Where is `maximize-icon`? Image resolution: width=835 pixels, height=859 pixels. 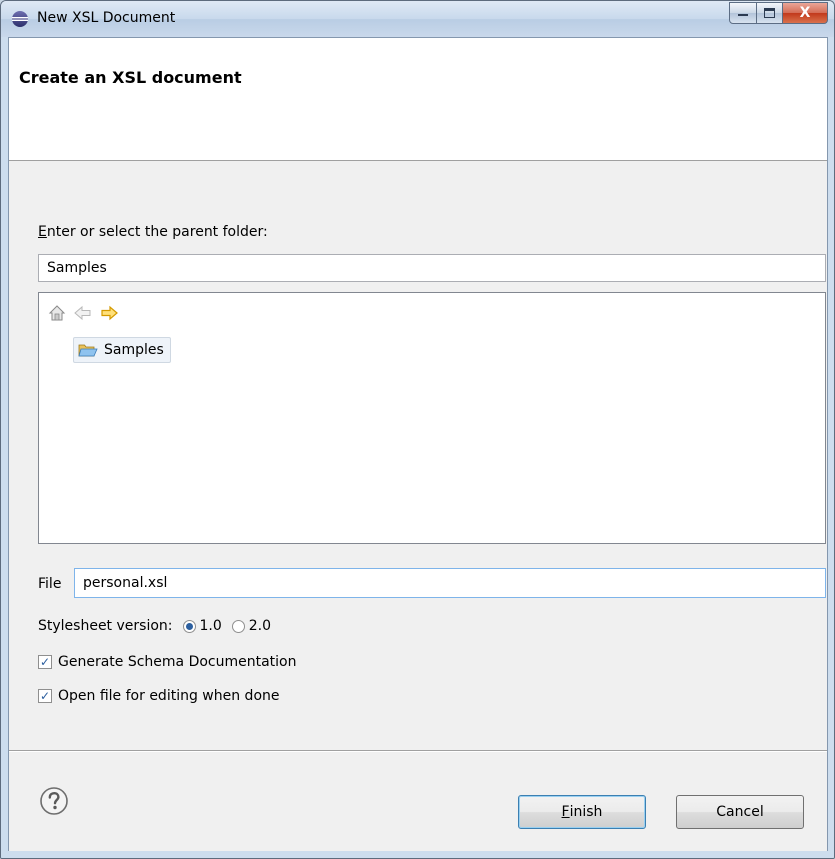
maximize-icon is located at coordinates (769, 13).